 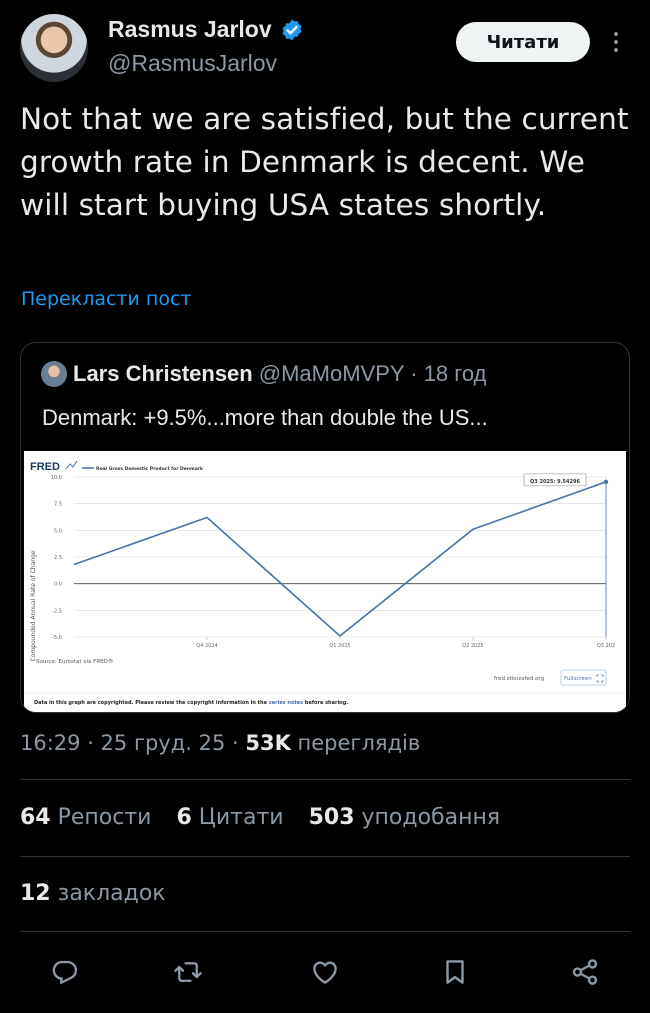 What do you see at coordinates (132, 743) in the screenshot?
I see `tweet-timestamp: 16:29 · 25 груд. 25 ·` at bounding box center [132, 743].